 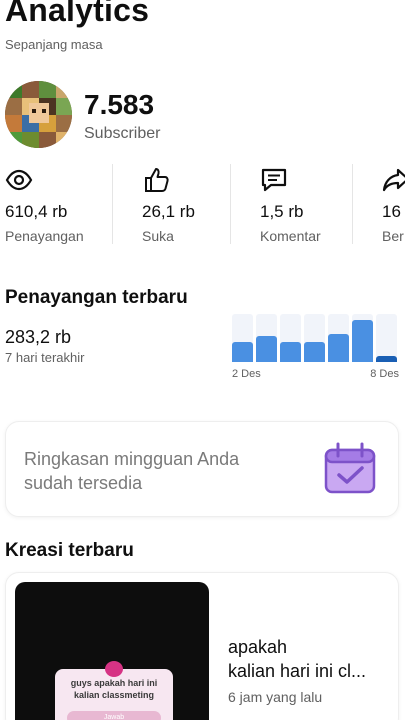 What do you see at coordinates (119, 104) in the screenshot?
I see `subscriber-count: 7.583` at bounding box center [119, 104].